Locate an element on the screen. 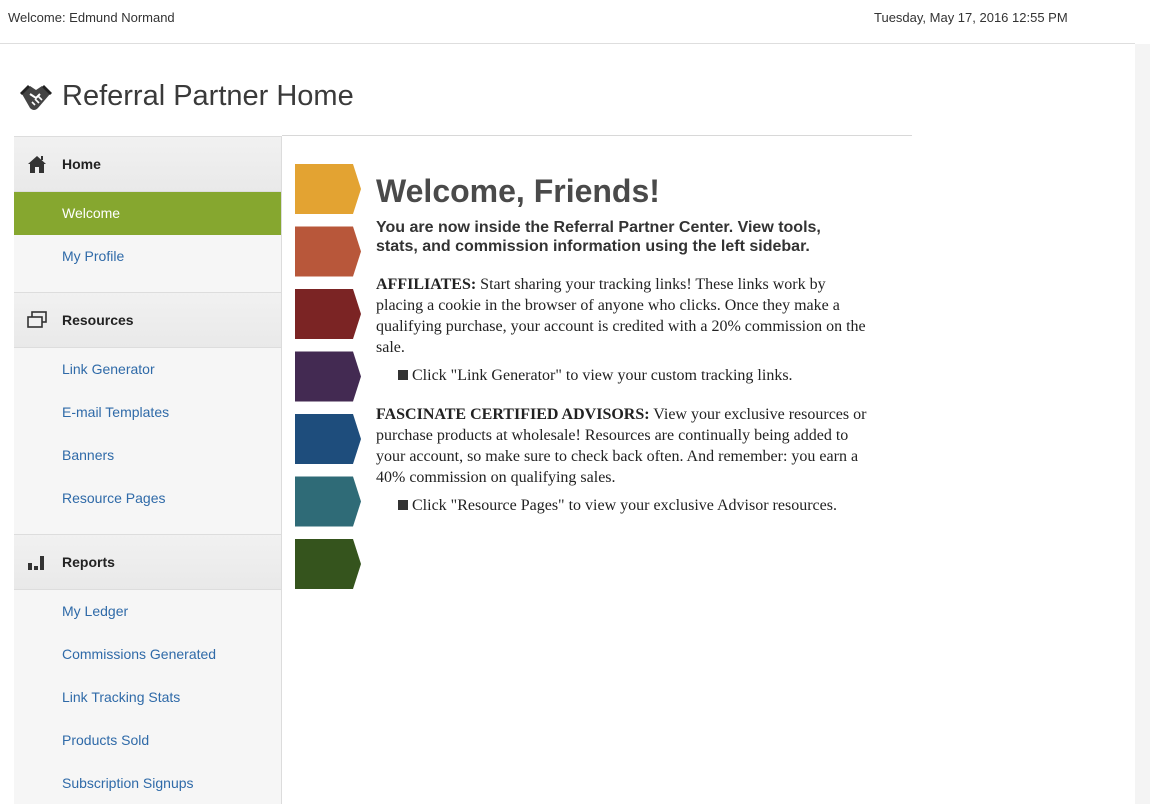 This screenshot has width=1150, height=804. sidebar-item-link-generator: Link Generator is located at coordinates (147, 369).